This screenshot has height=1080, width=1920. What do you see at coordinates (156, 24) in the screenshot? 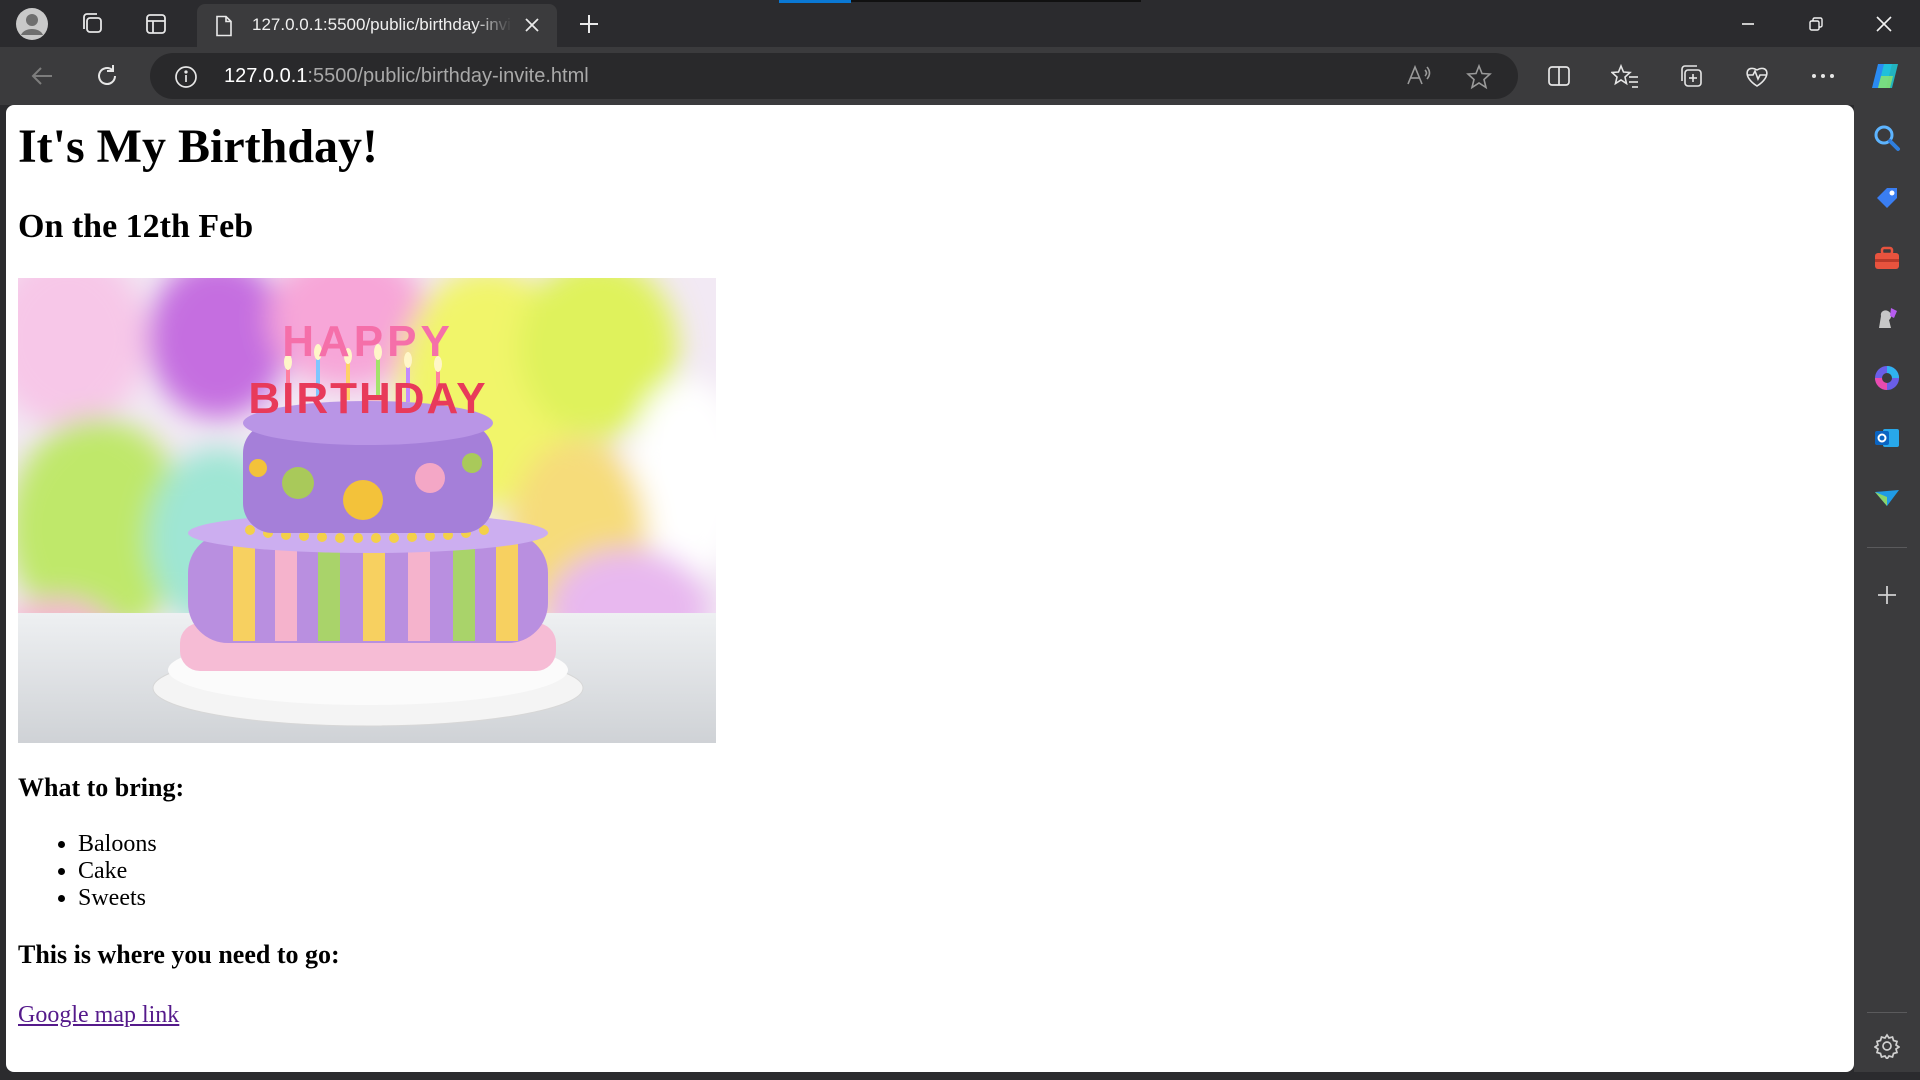
I see `vertical-tabs-icon` at bounding box center [156, 24].